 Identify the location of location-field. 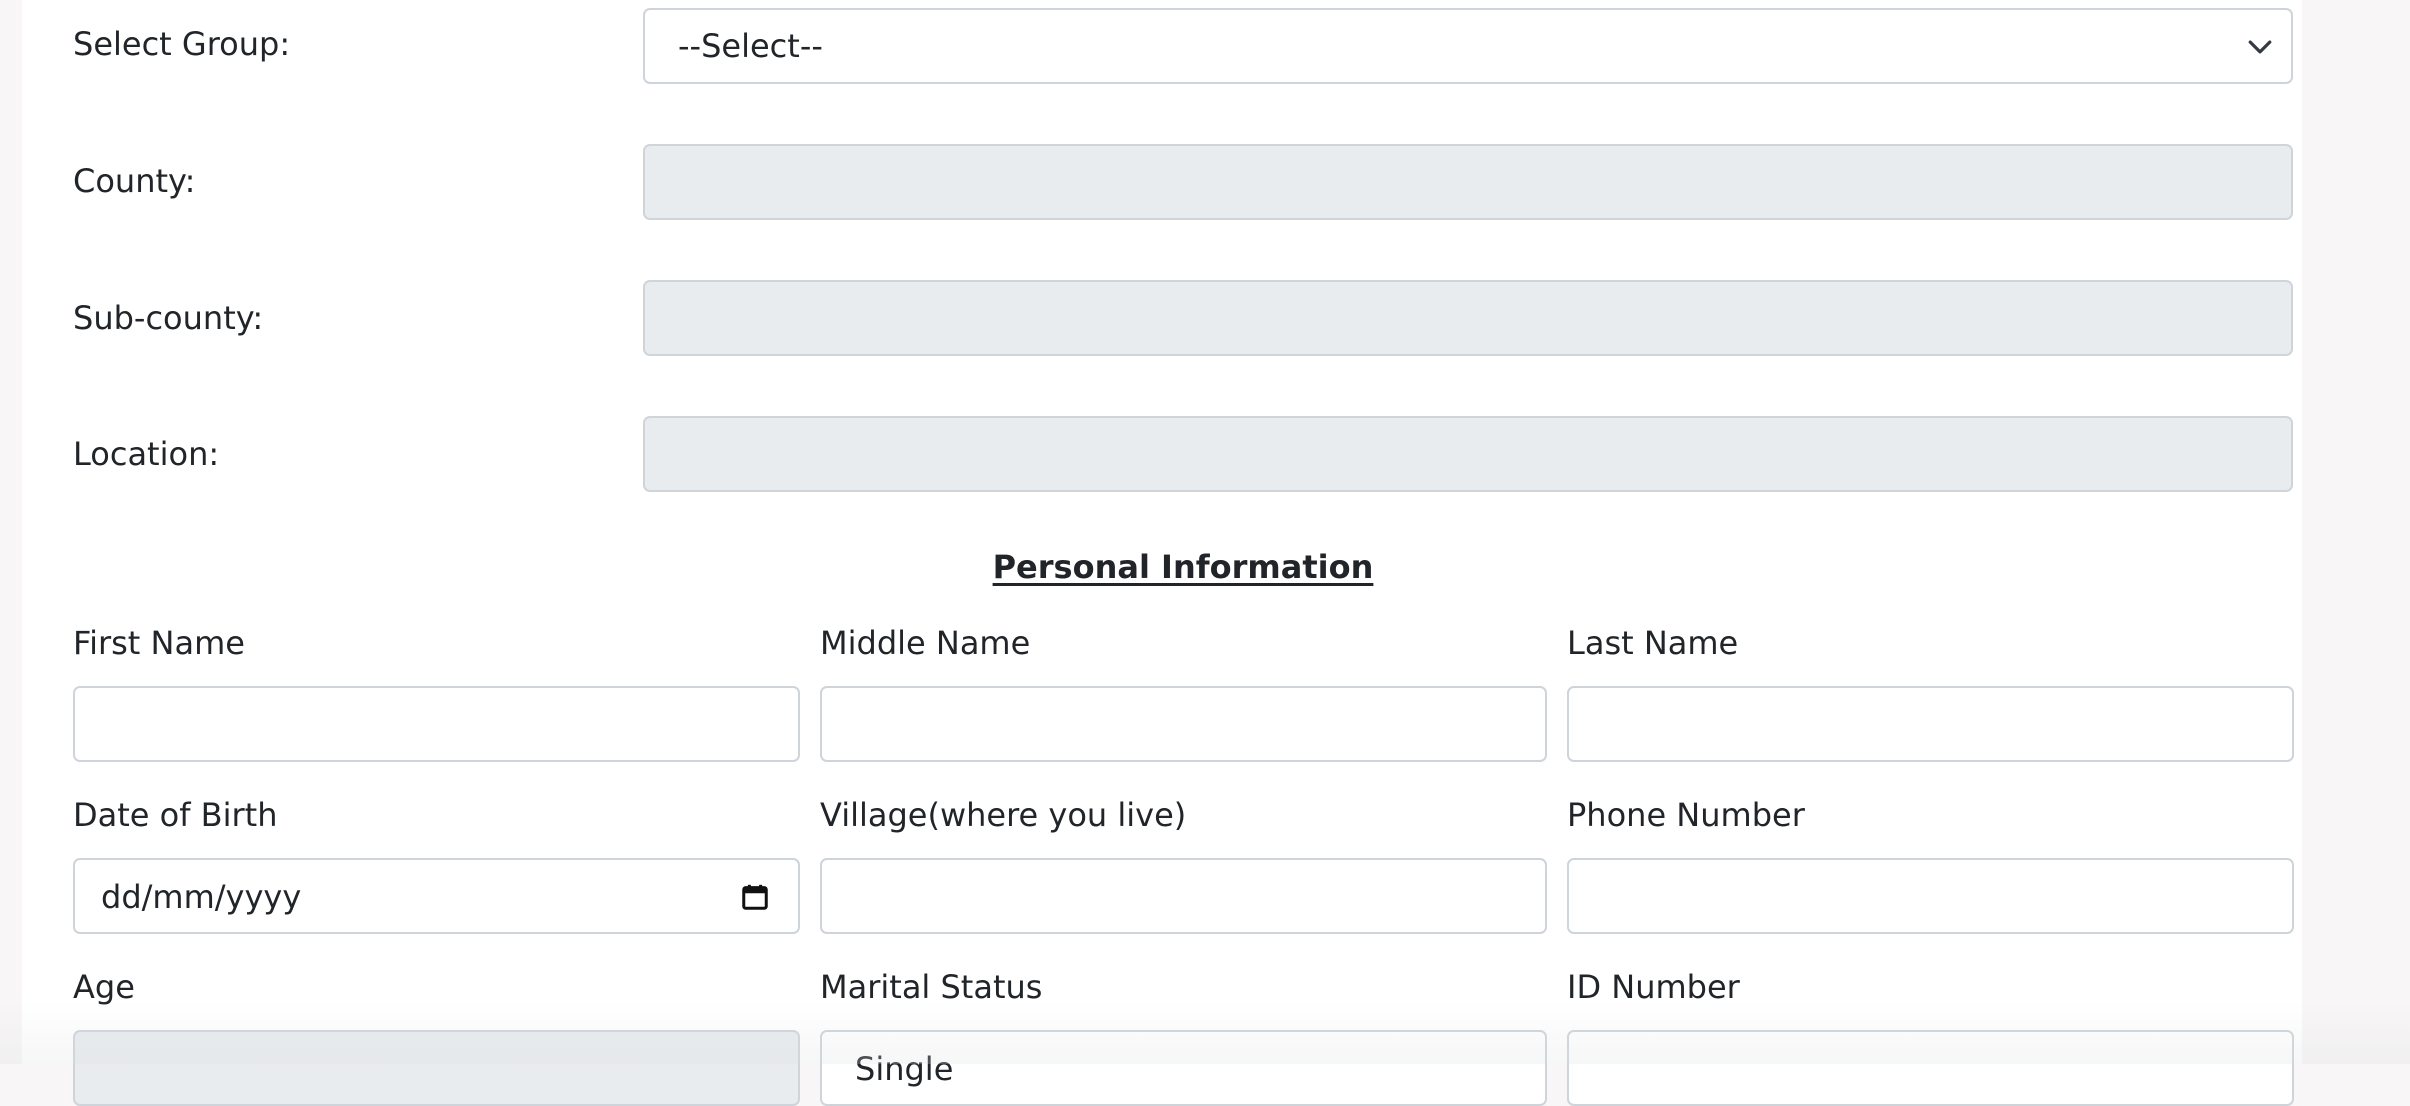
(1468, 454).